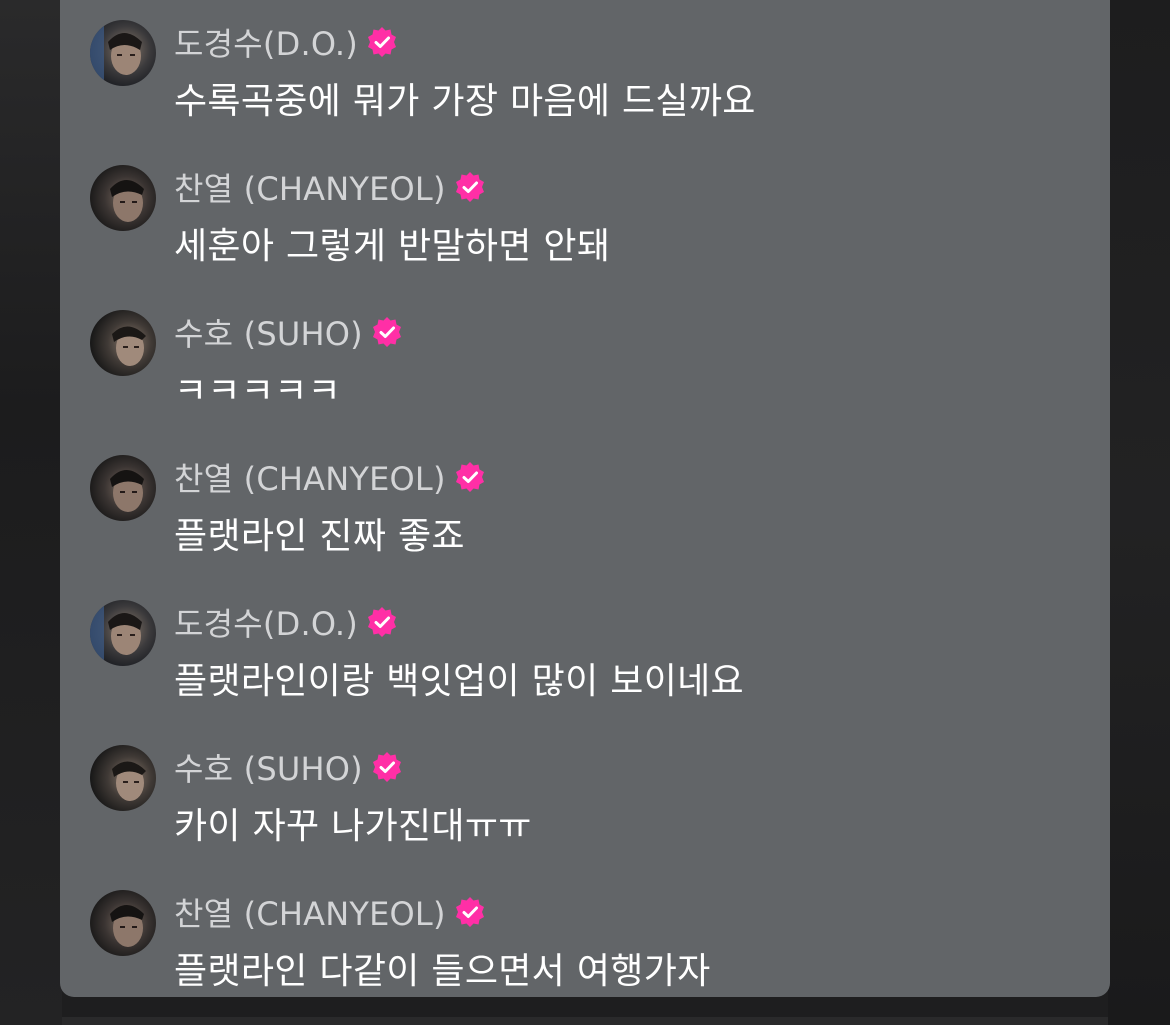 This screenshot has width=1170, height=1025. Describe the element at coordinates (465, 101) in the screenshot. I see `message-text: 수록곡중에 뭐가 가장 마음에 드실까요` at that location.